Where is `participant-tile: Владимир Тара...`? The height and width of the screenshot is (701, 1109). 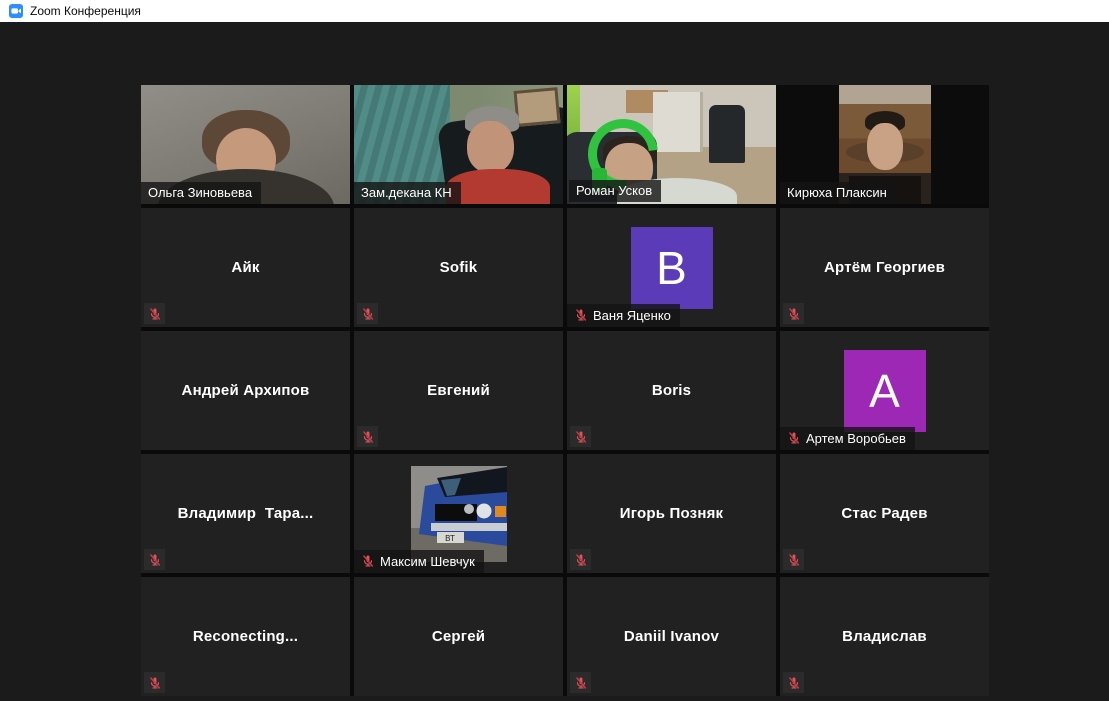 participant-tile: Владимир Тара... is located at coordinates (245, 513).